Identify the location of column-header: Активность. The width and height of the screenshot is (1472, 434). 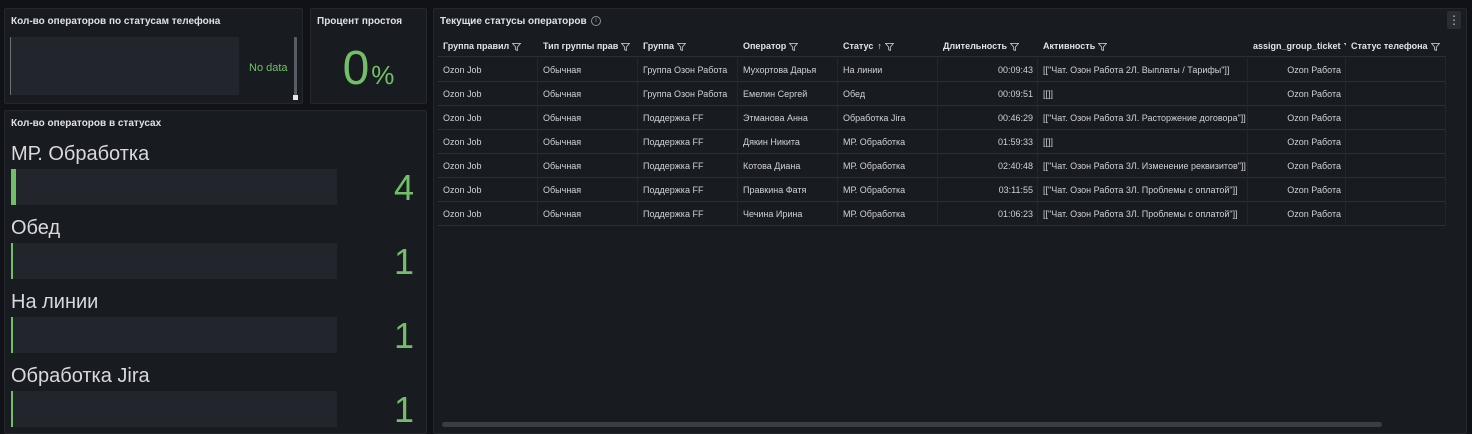
(1143, 46).